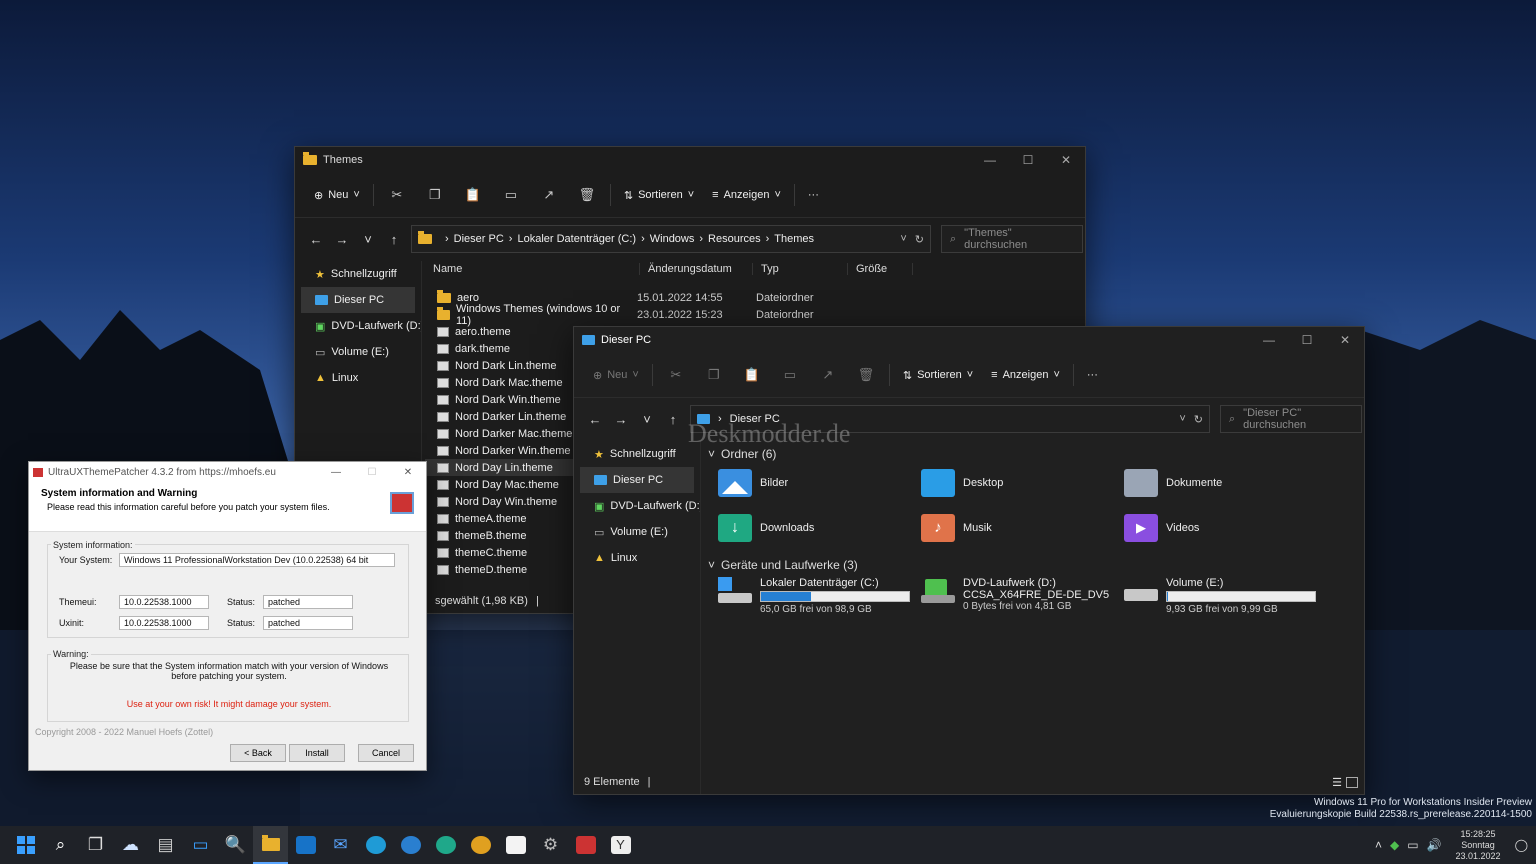 This screenshot has width=1536, height=864. Describe the element at coordinates (734, 239) in the screenshot. I see `breadcrumb-segment: Resources` at that location.